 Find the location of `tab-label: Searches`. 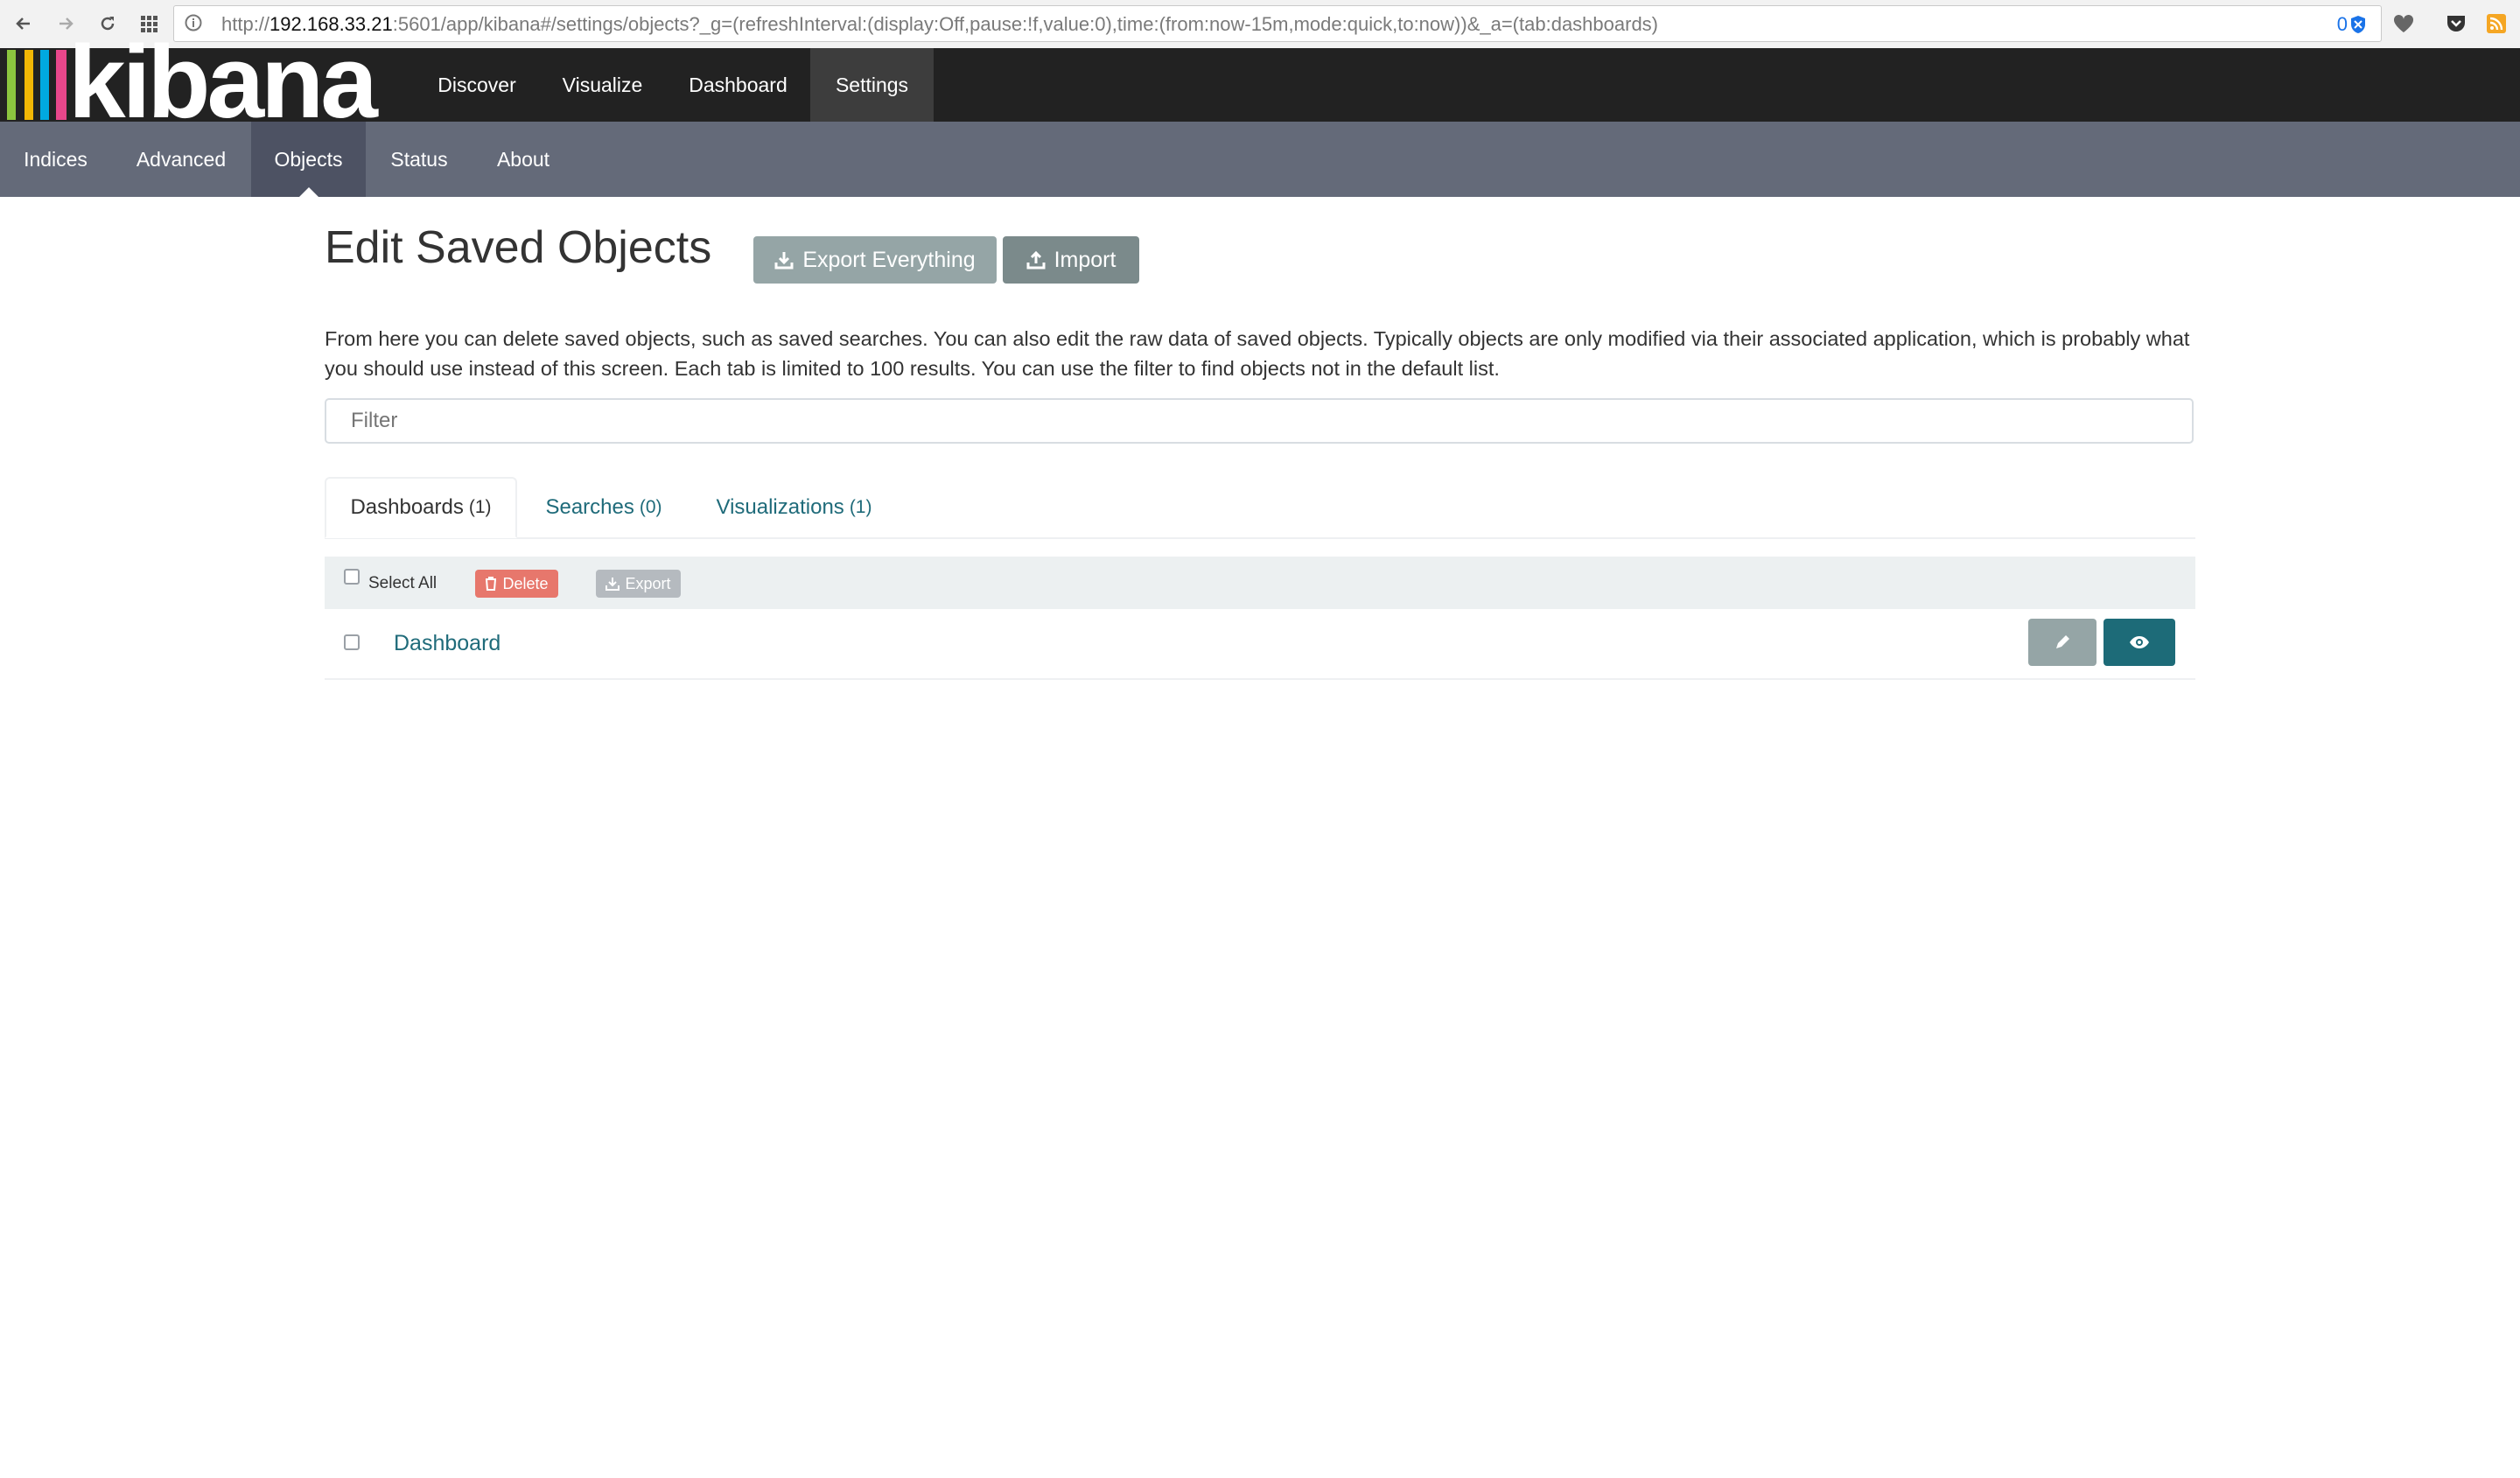

tab-label: Searches is located at coordinates (589, 507).